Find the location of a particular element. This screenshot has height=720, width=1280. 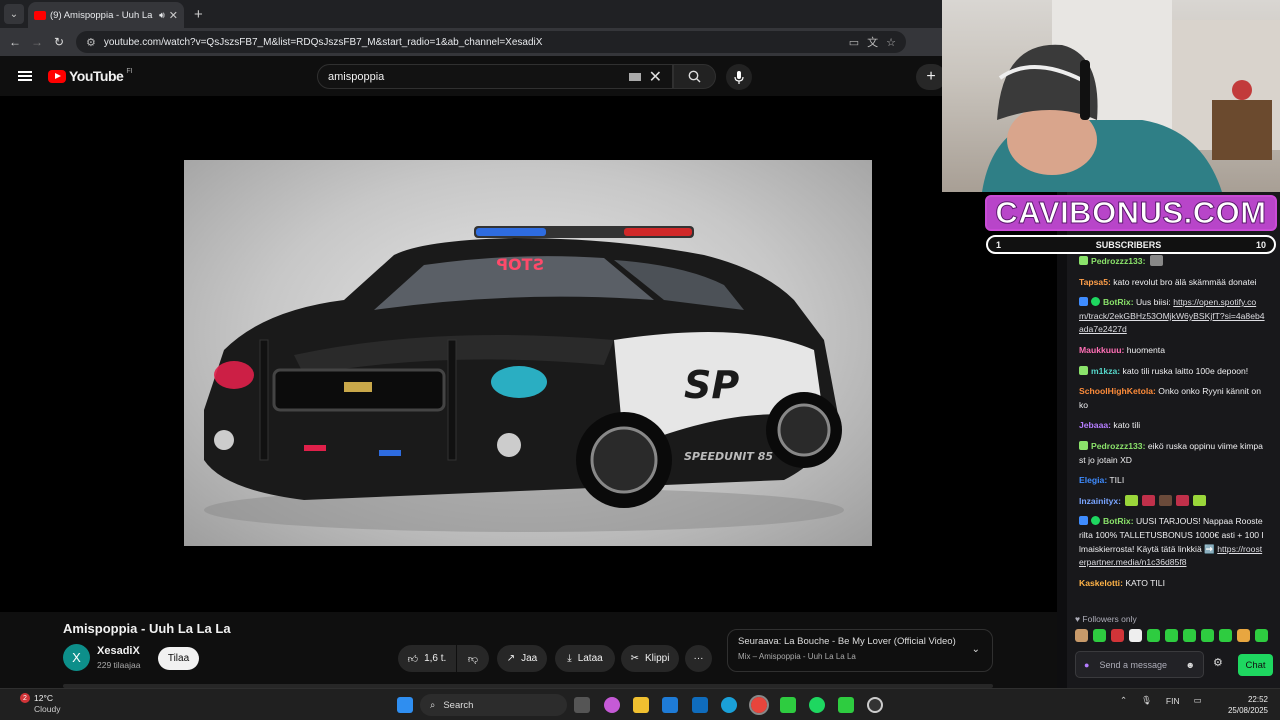

store-icon is located at coordinates (670, 705).